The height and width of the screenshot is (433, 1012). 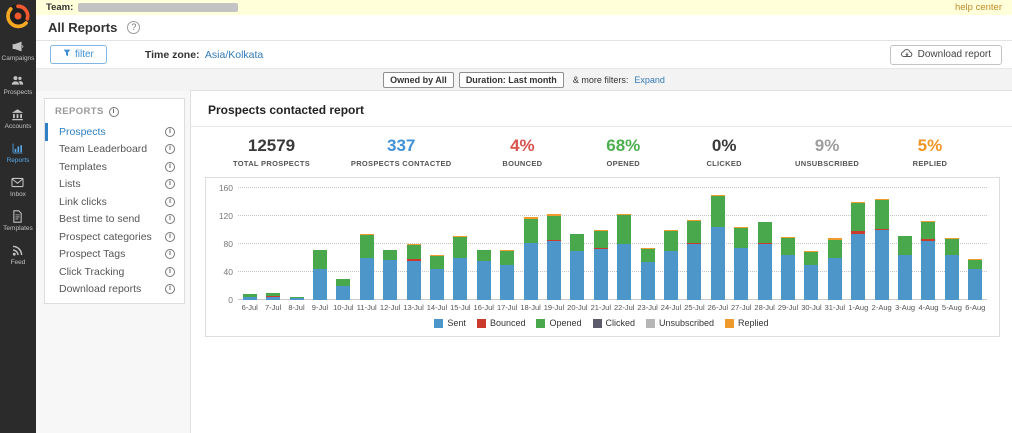 I want to click on sidebar-item-campaigns: Campaigns, so click(x=18, y=51).